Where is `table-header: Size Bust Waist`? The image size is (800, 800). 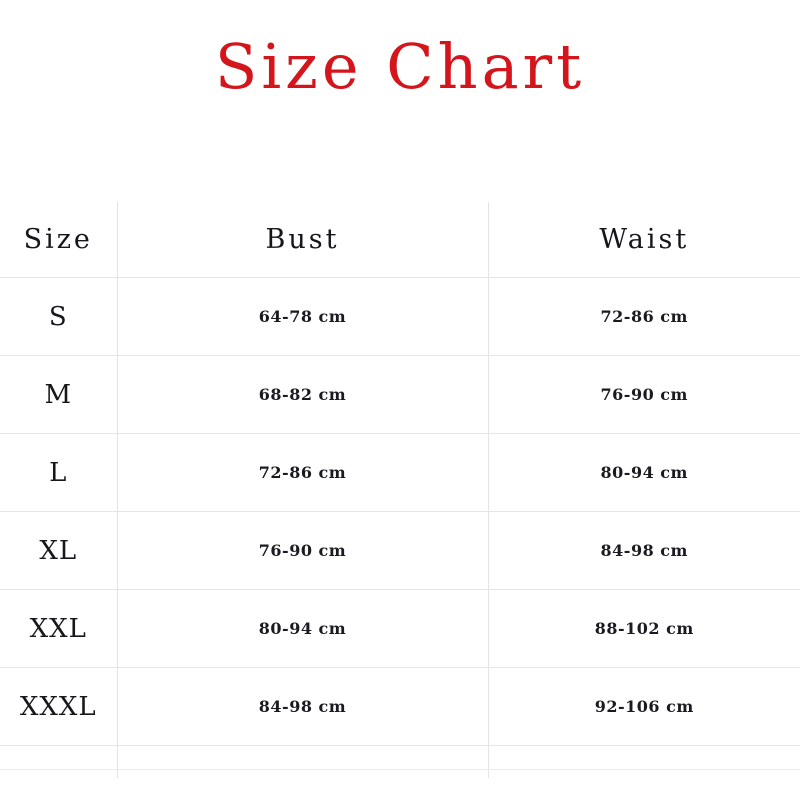 table-header: Size Bust Waist is located at coordinates (400, 240).